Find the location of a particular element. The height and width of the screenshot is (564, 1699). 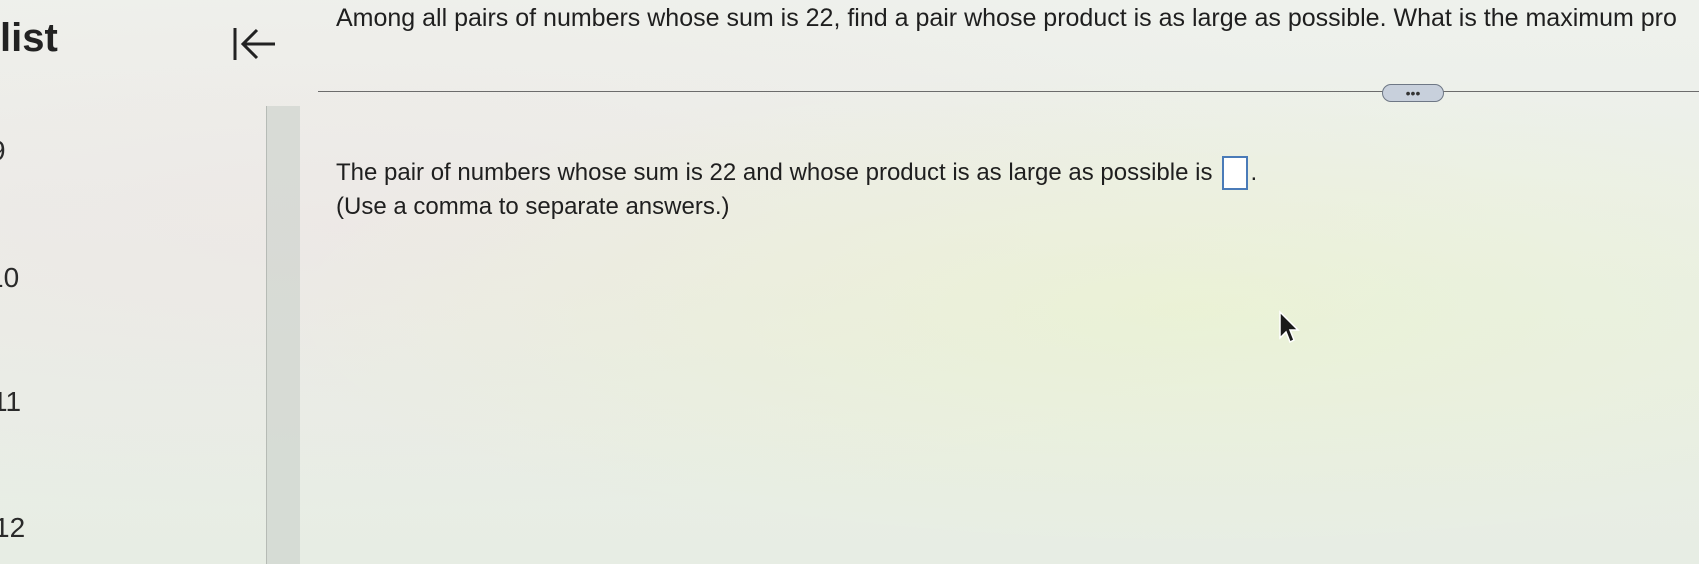

collapse-left-icon is located at coordinates (254, 44).